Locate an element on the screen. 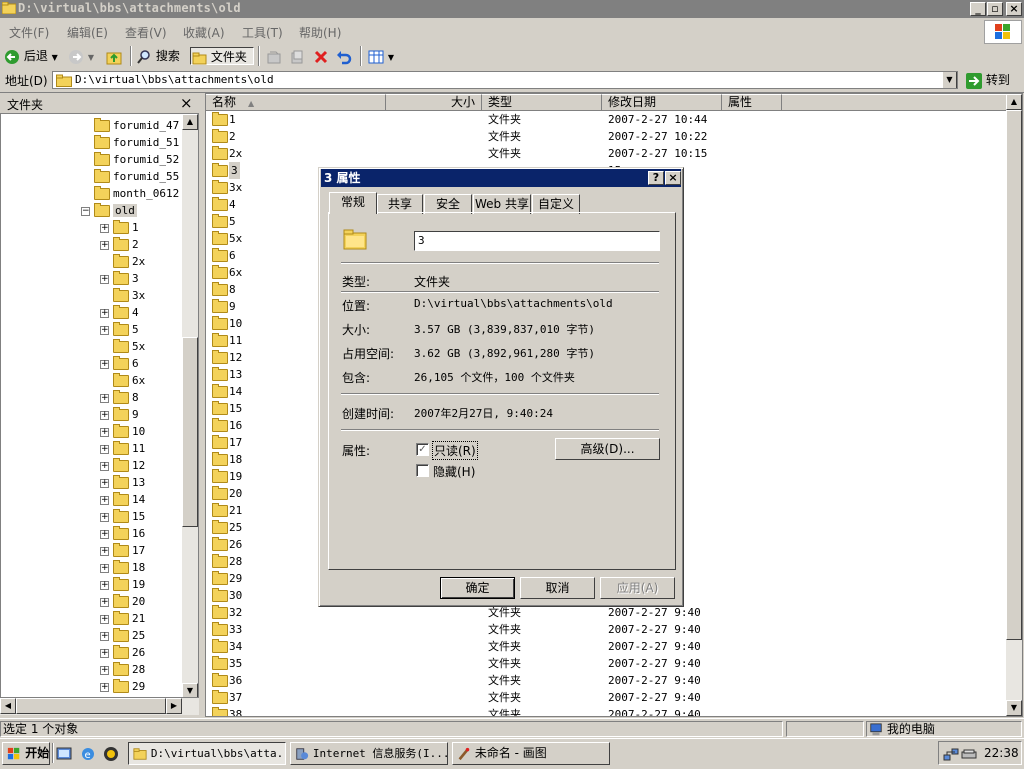 This screenshot has height=769, width=1024. show-desktop-icon is located at coordinates (64, 754).